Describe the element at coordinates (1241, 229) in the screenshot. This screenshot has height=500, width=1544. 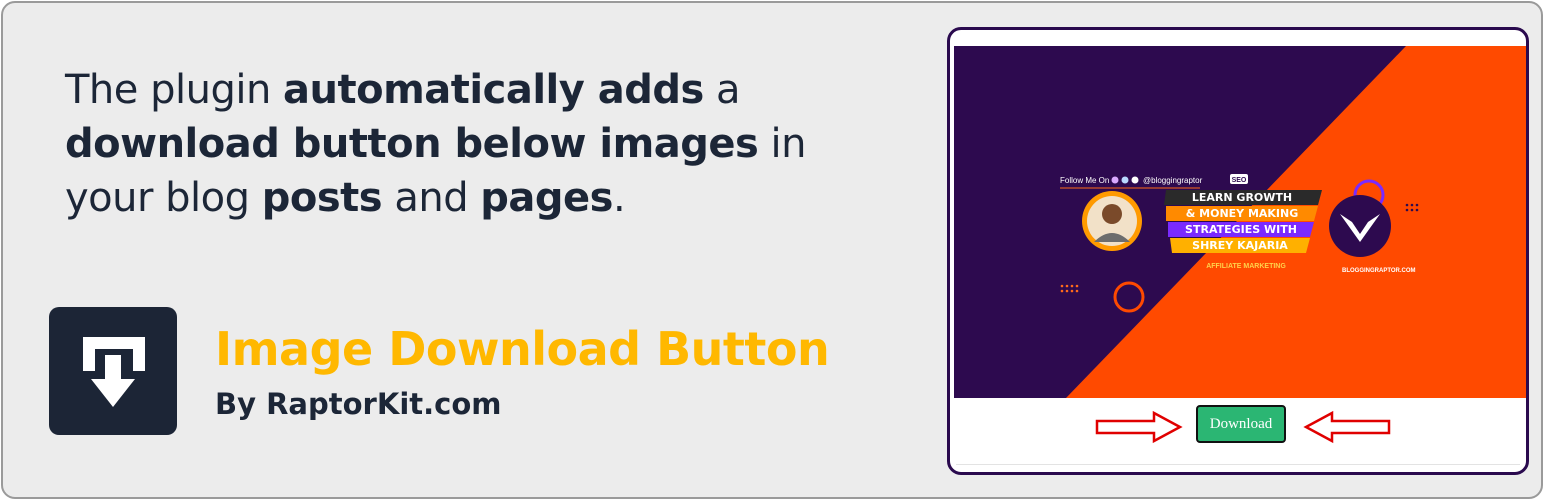
I see `title-line-3: STRATEGIES WITH` at that location.